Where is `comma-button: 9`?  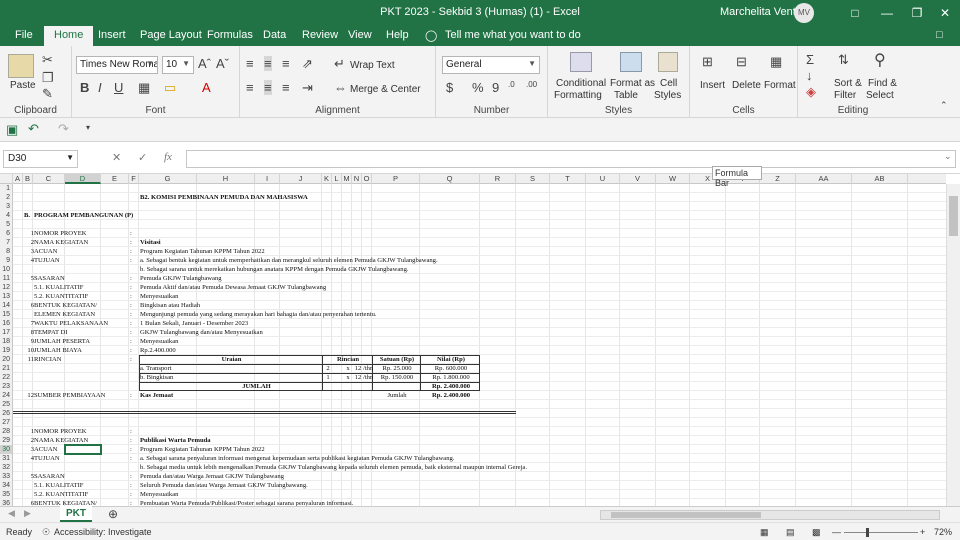 comma-button: 9 is located at coordinates (495, 87).